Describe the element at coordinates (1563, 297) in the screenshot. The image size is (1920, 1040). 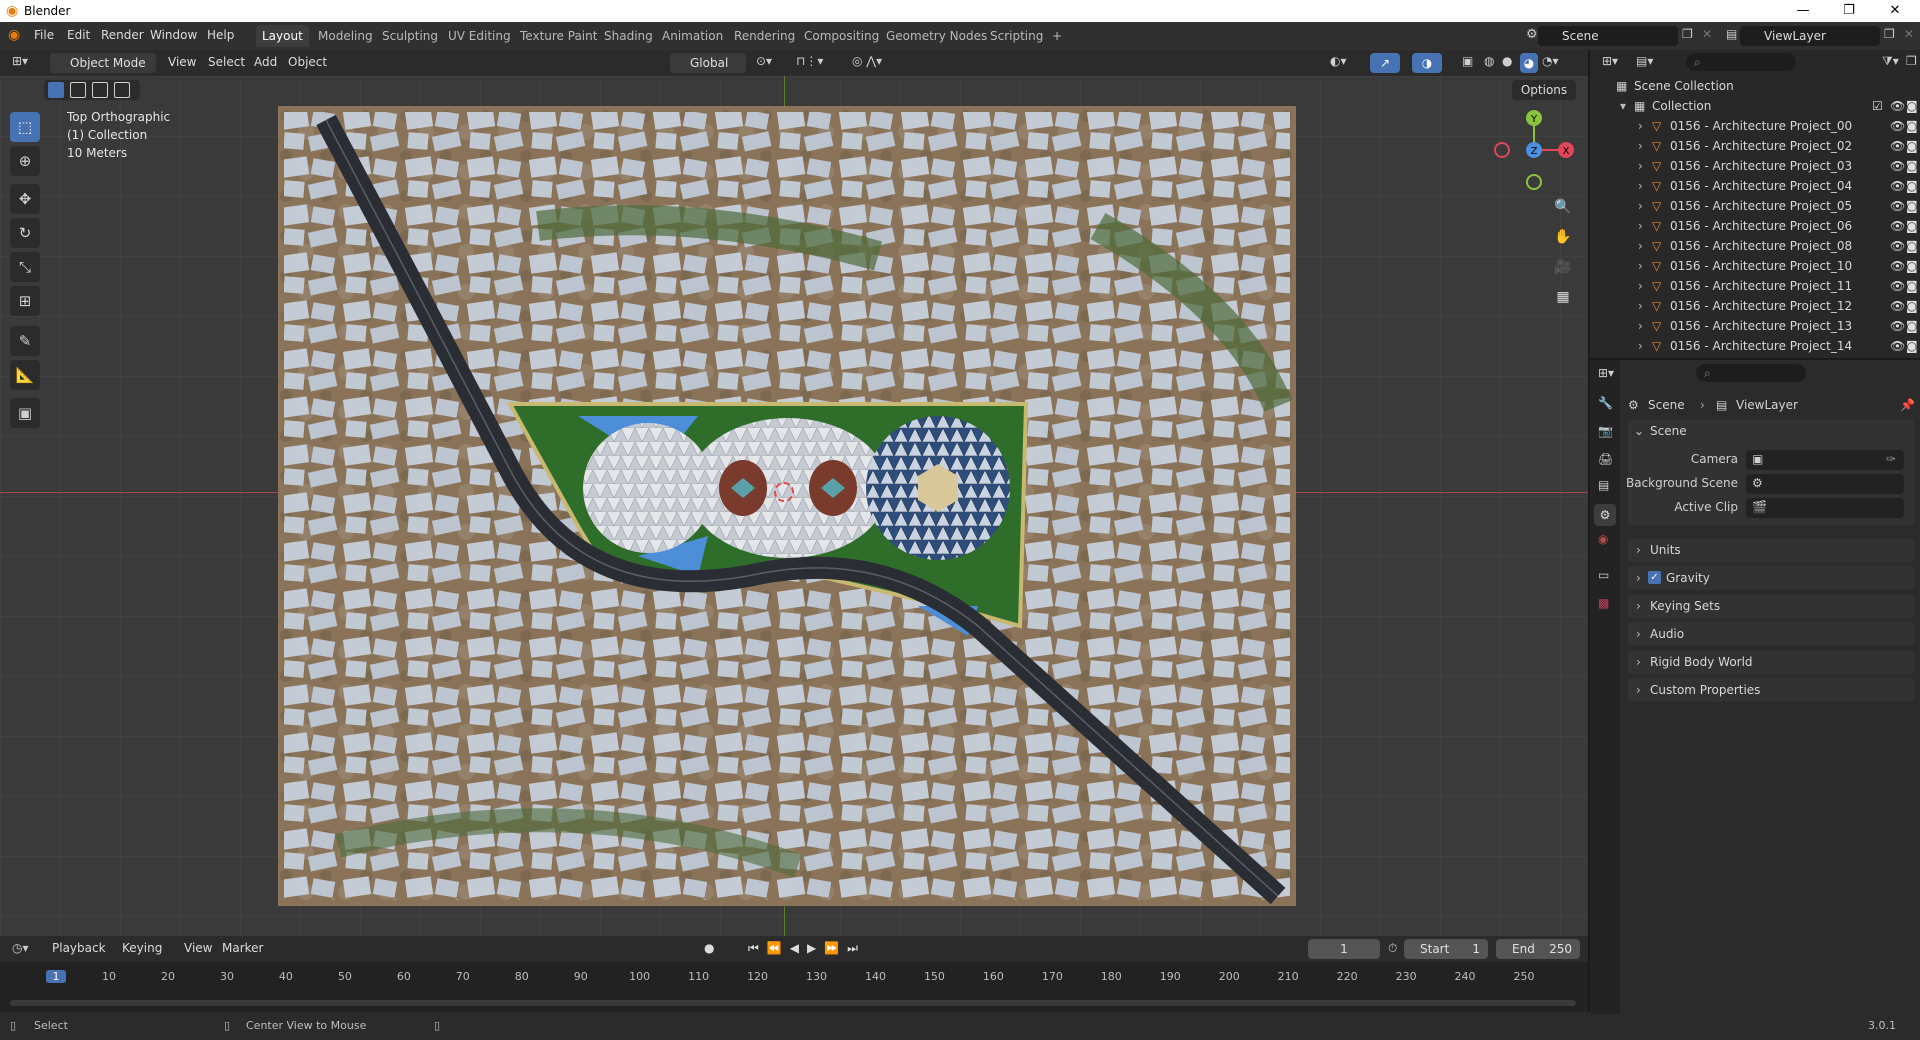
I see `ortho-grid-icon: ▦` at that location.